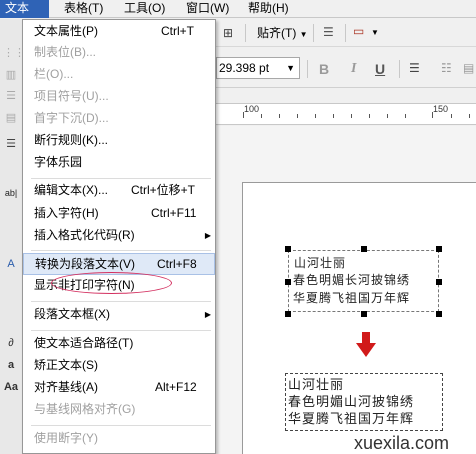 This screenshot has height=454, width=476. What do you see at coordinates (358, 31) in the screenshot?
I see `launcher-icon: ▭` at bounding box center [358, 31].